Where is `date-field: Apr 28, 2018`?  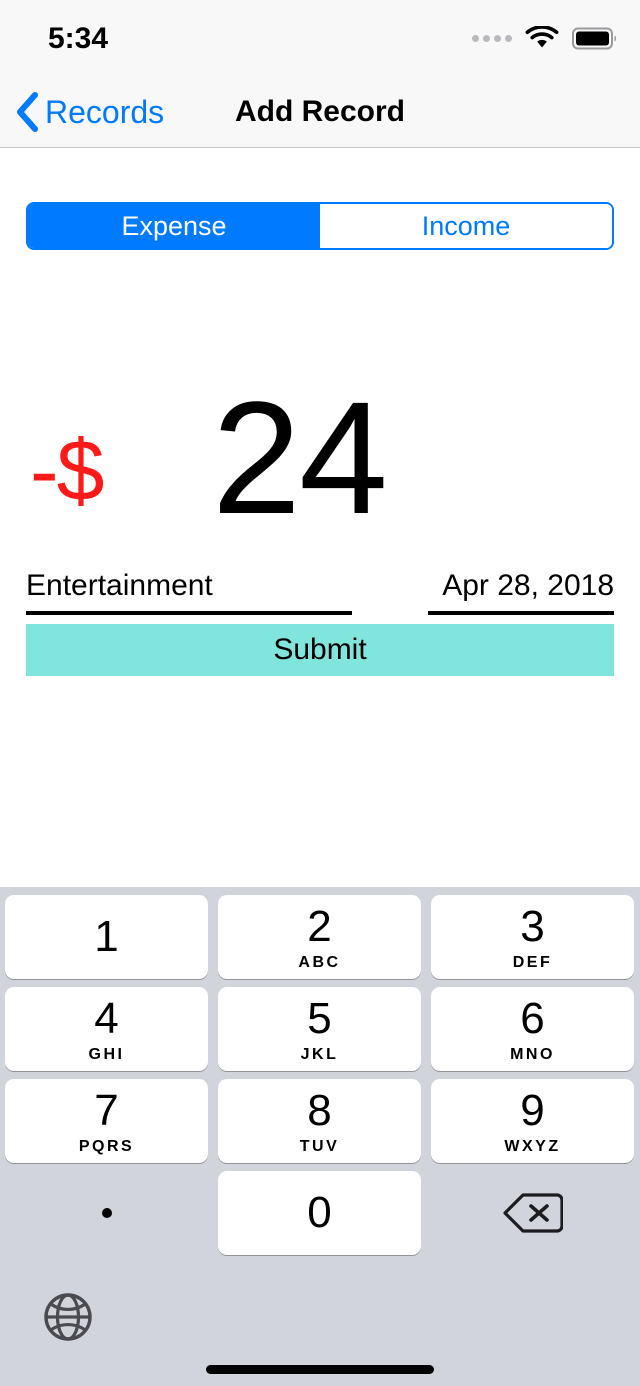
date-field: Apr 28, 2018 is located at coordinates (521, 590).